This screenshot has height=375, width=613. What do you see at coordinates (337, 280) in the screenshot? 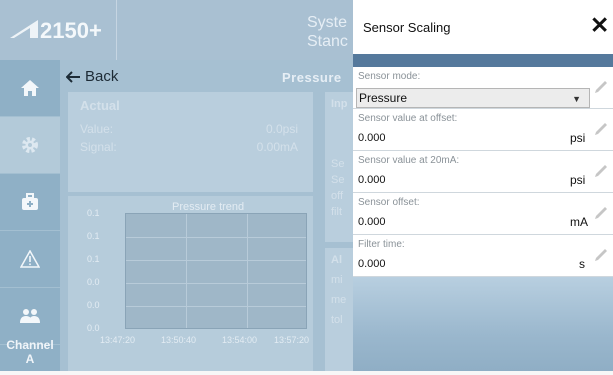
I see `alarm-card-line: mi` at bounding box center [337, 280].